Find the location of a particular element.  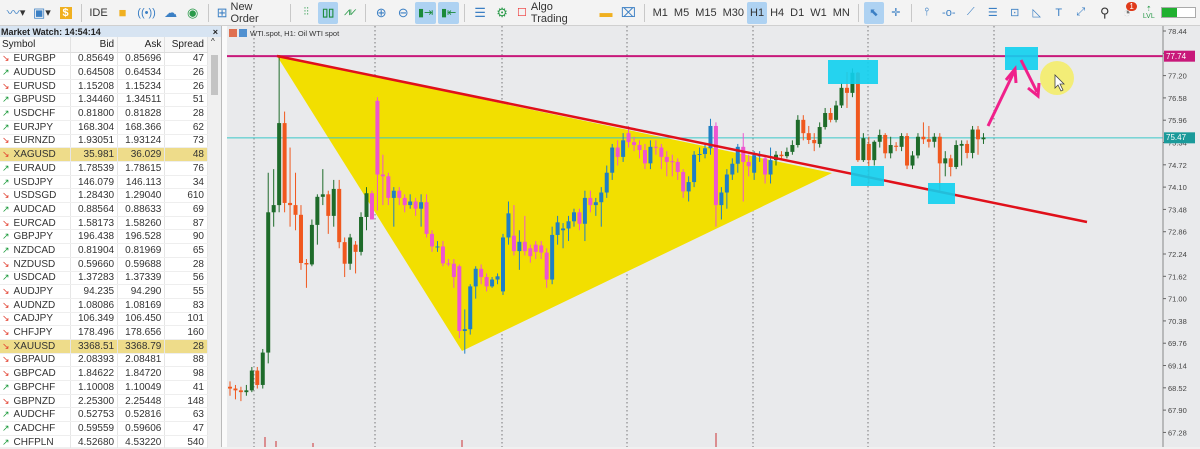

timeframe-m30: M30 is located at coordinates (733, 13).